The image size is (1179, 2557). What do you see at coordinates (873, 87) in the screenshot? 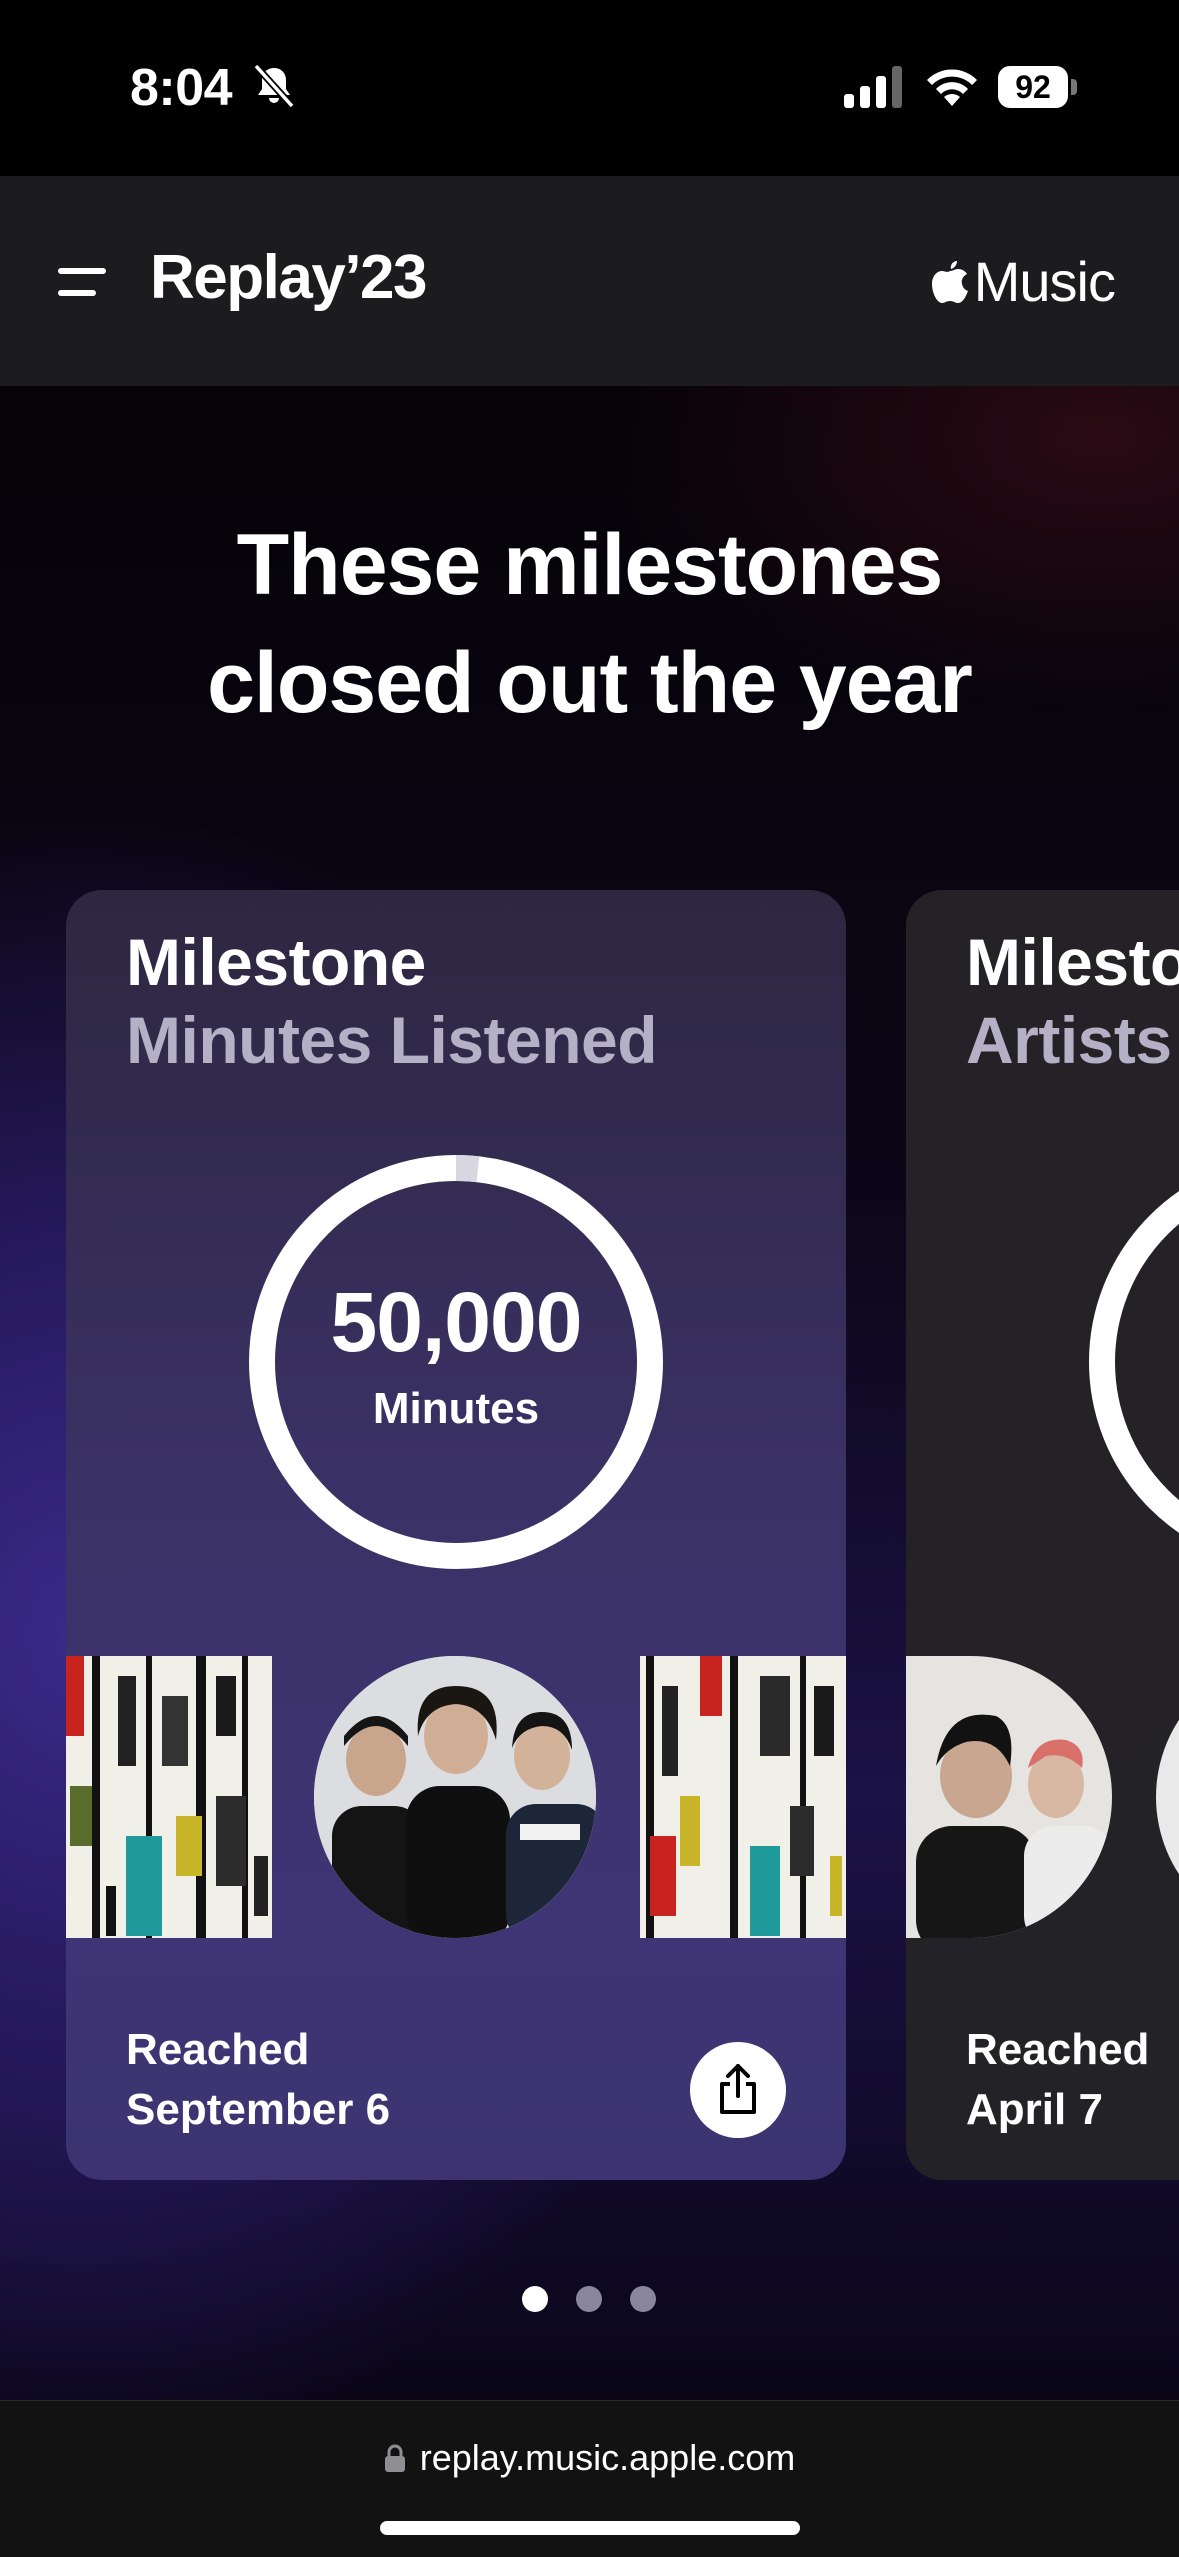
I see `signal-icon` at bounding box center [873, 87].